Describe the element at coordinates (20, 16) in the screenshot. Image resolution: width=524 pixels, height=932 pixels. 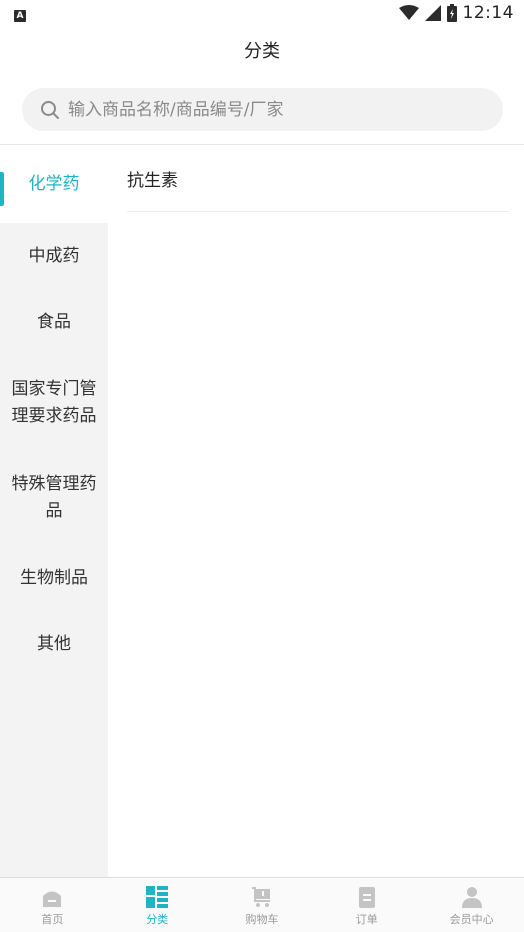
I see `notification-icon: A` at that location.